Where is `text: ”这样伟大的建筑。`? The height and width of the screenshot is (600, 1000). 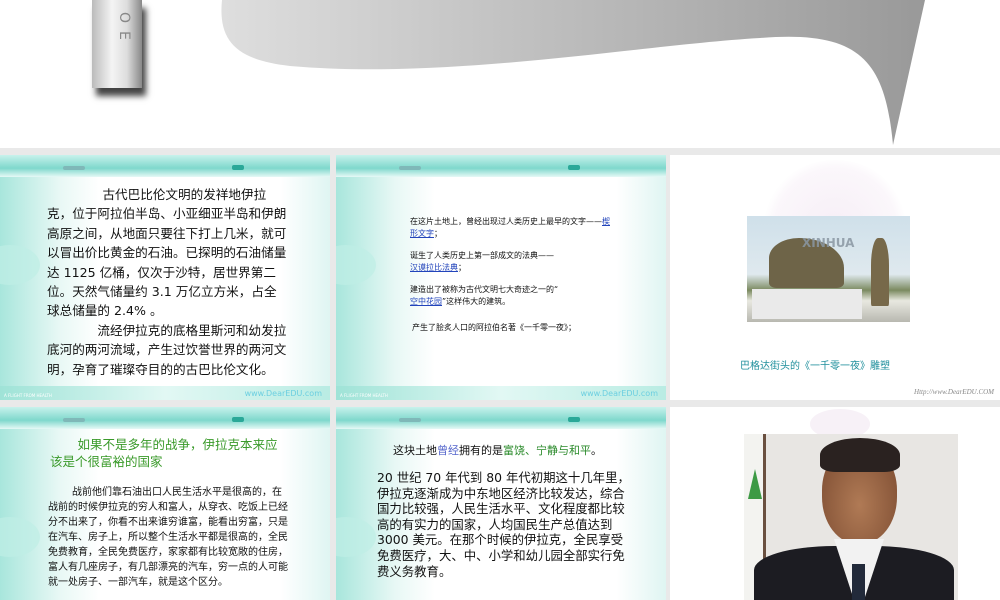
text: ”这样伟大的建筑。 is located at coordinates (476, 301).